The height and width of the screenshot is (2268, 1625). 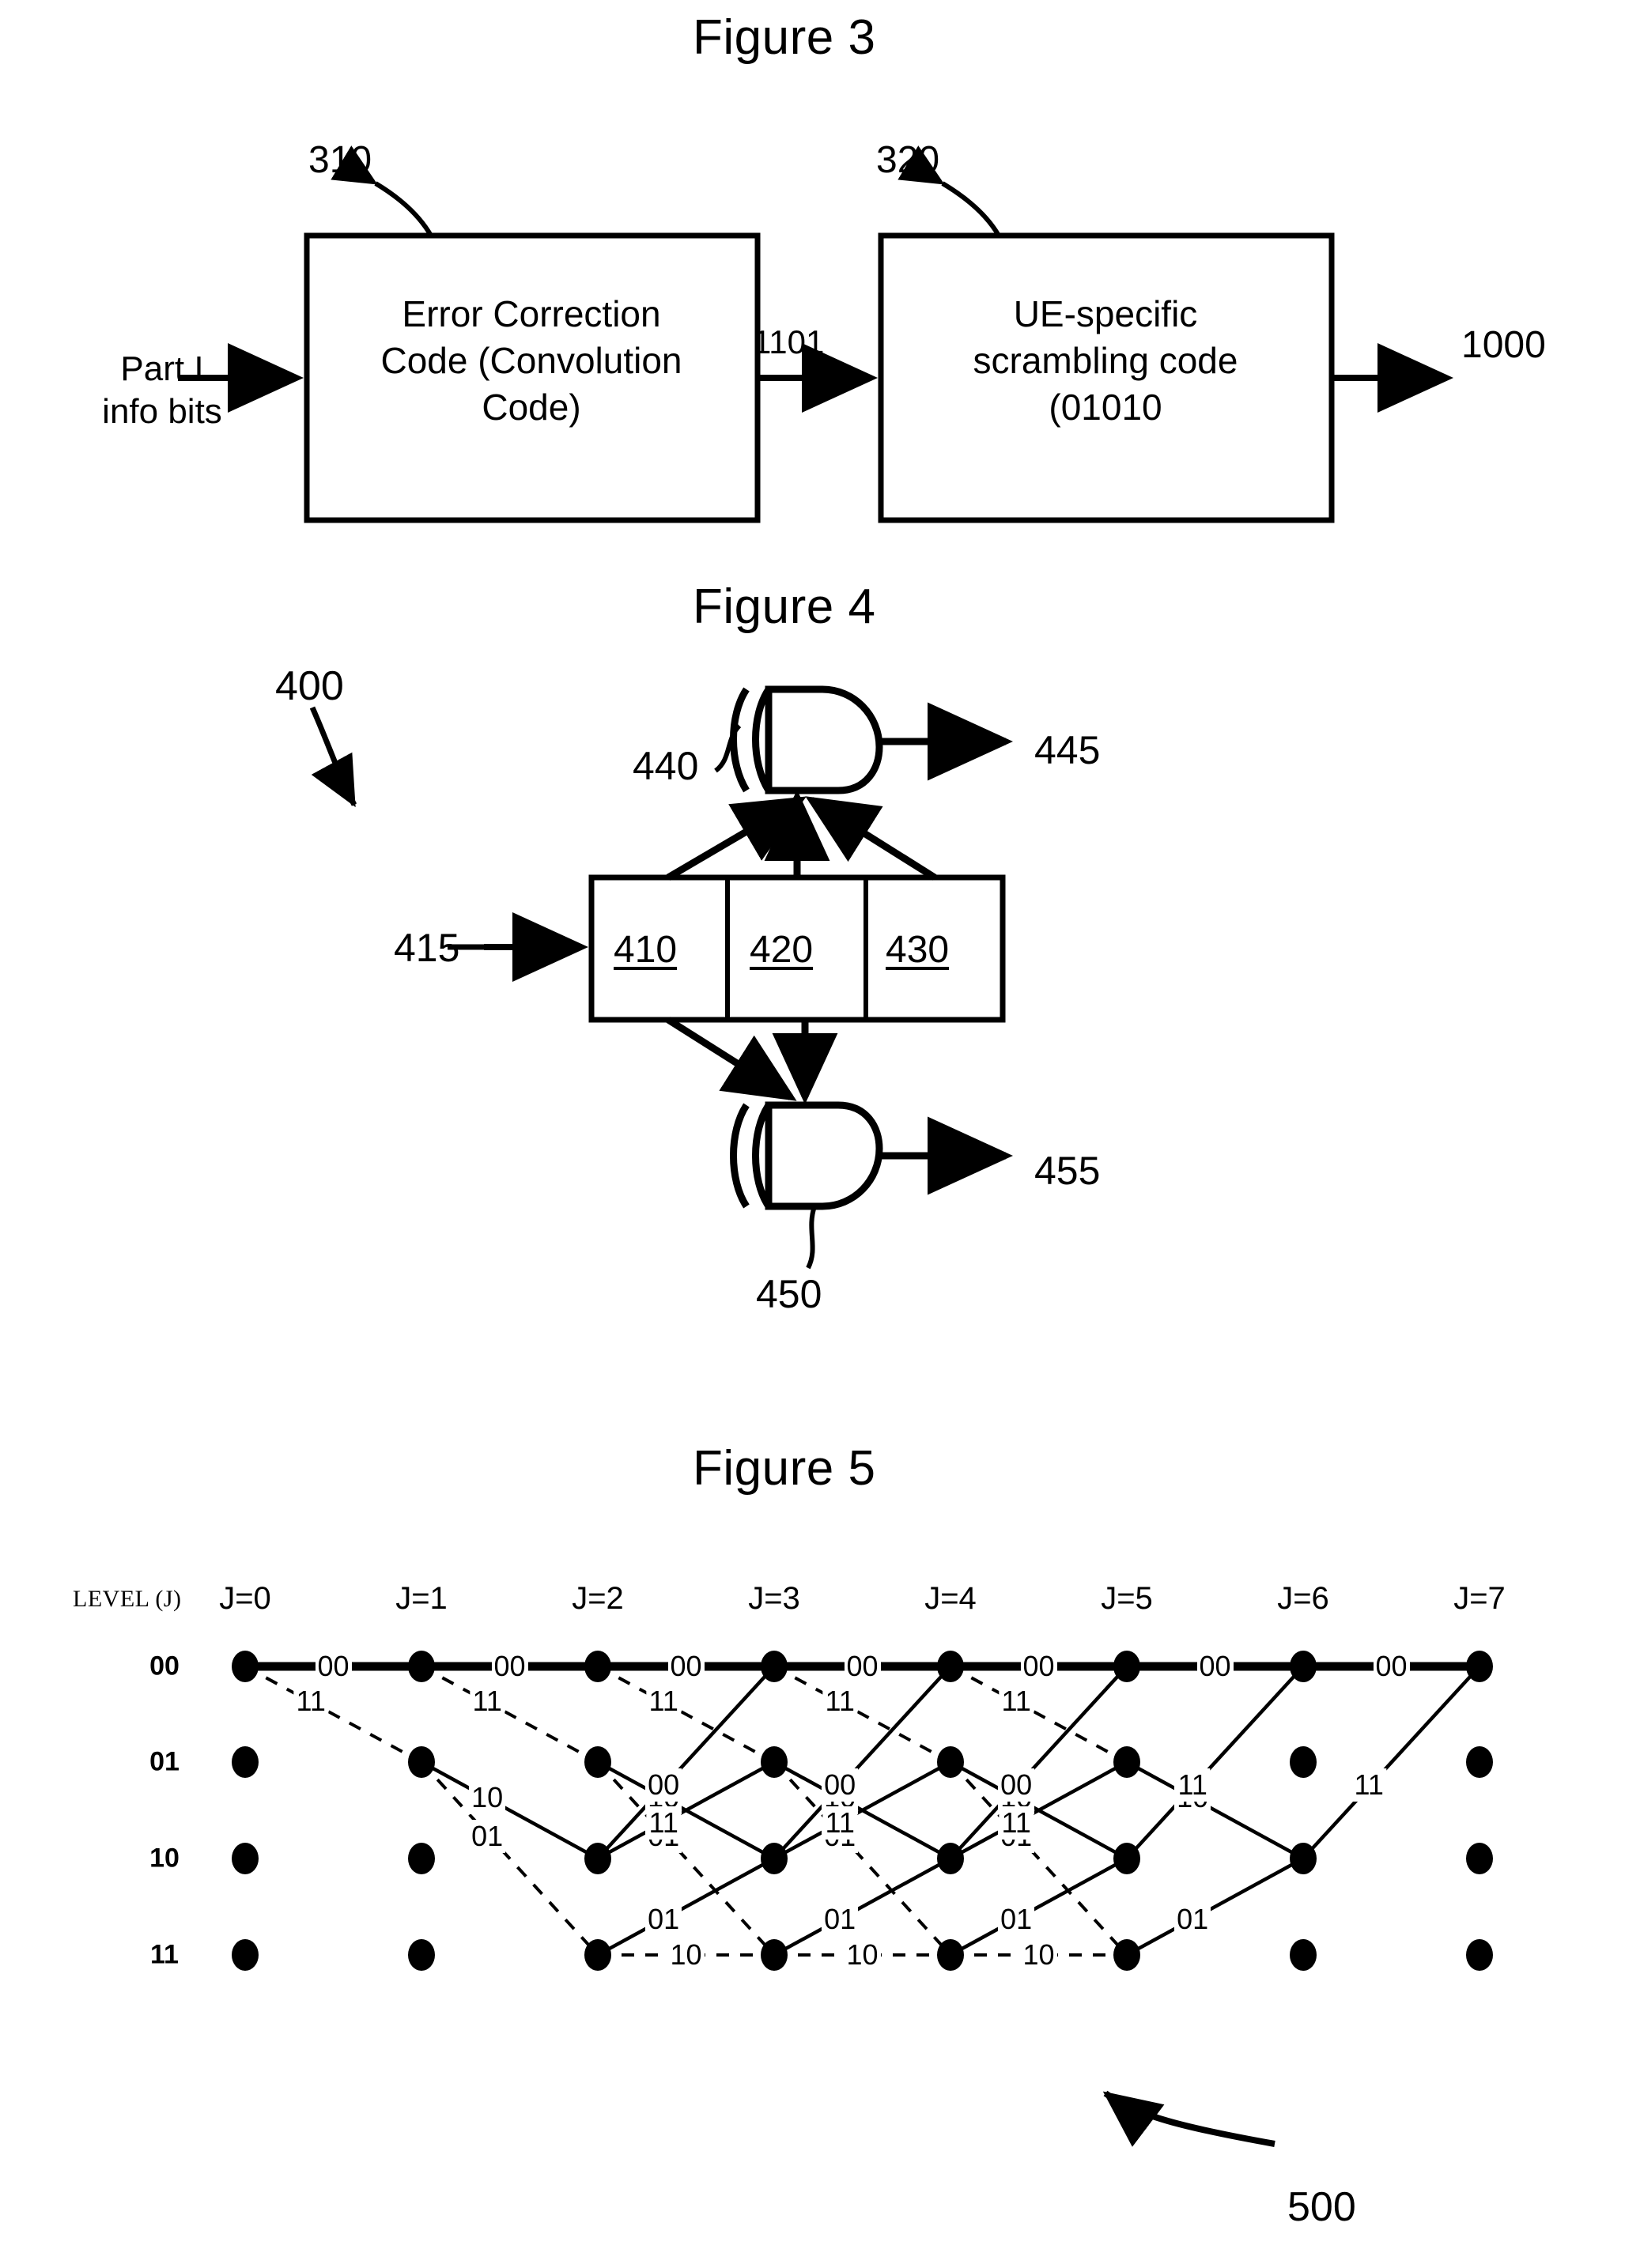 What do you see at coordinates (789, 1294) in the screenshot?
I see `reference-numeral-450: 450` at bounding box center [789, 1294].